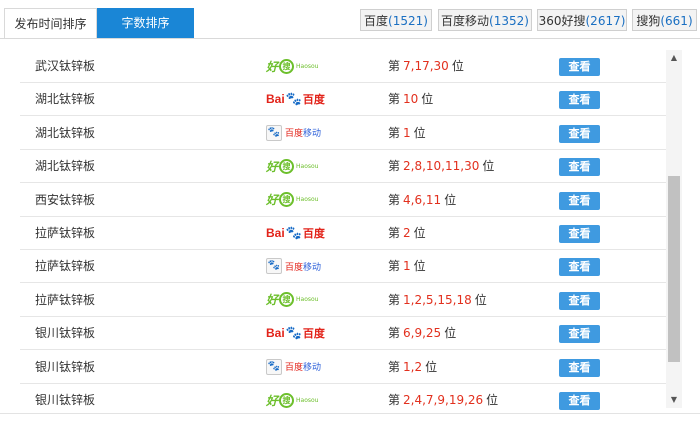 This screenshot has height=424, width=700. Describe the element at coordinates (443, 400) in the screenshot. I see `rank-numbers: 2,4,7,9,19,26` at that location.